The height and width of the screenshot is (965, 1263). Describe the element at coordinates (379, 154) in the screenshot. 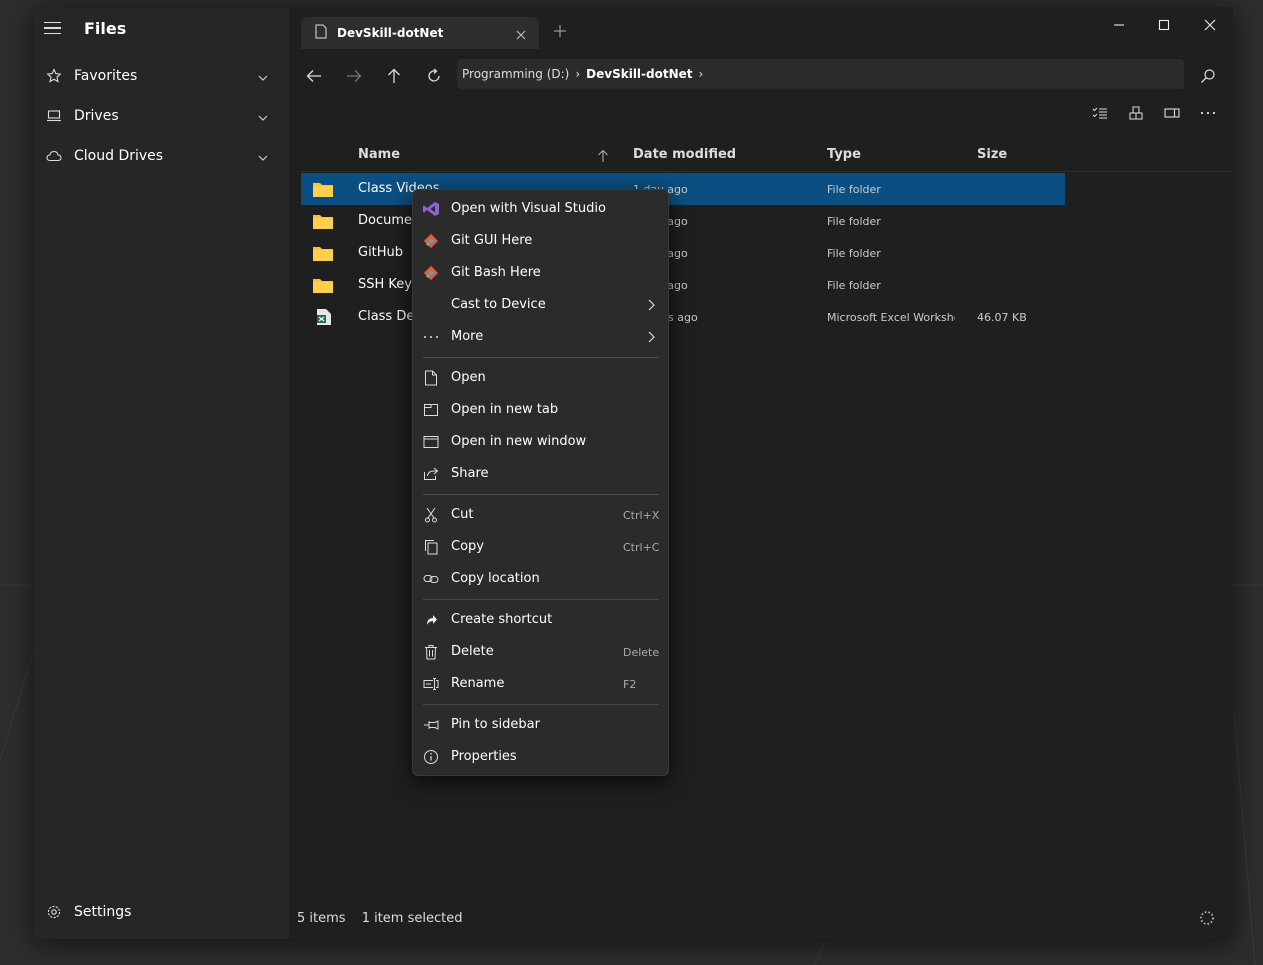

I see `column-header-name: Name` at that location.